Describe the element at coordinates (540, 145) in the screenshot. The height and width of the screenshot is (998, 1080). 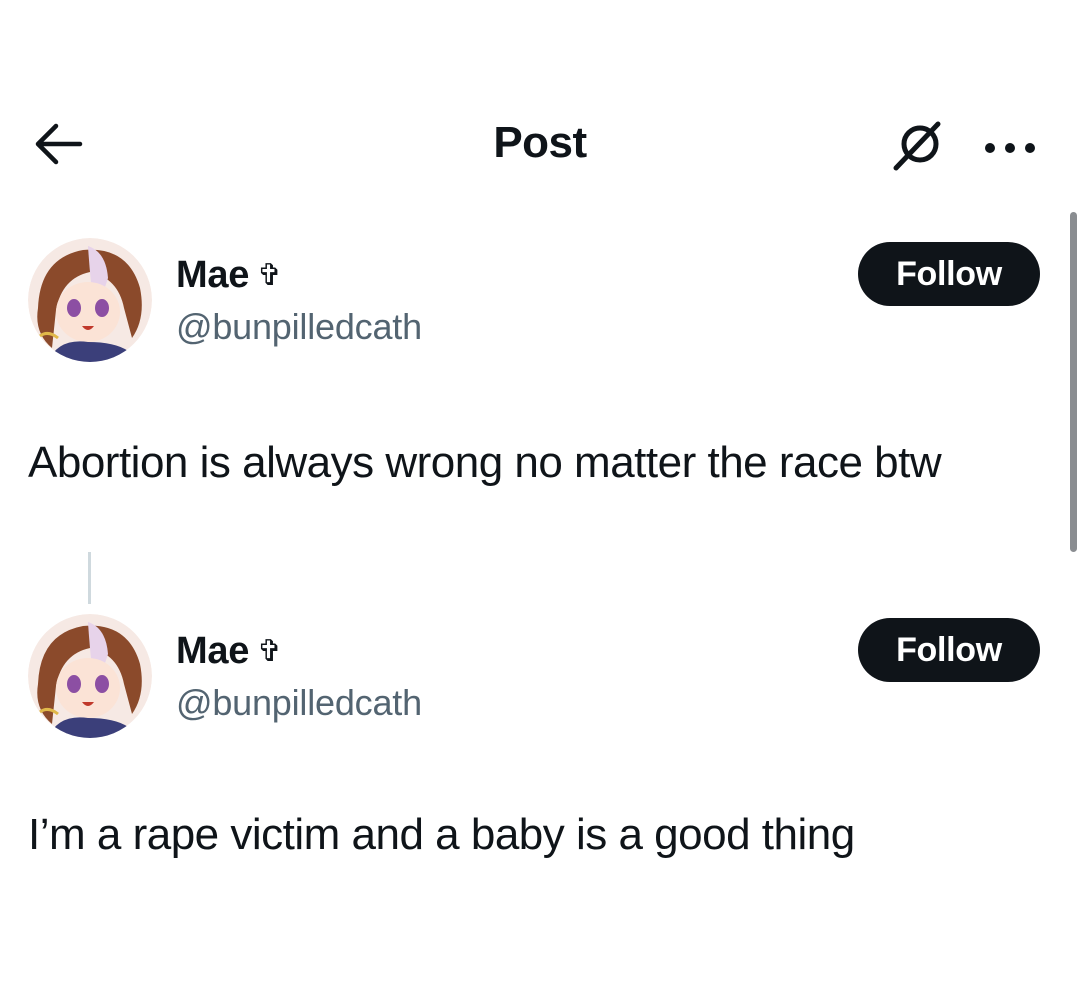
I see `top-bar: Post` at that location.